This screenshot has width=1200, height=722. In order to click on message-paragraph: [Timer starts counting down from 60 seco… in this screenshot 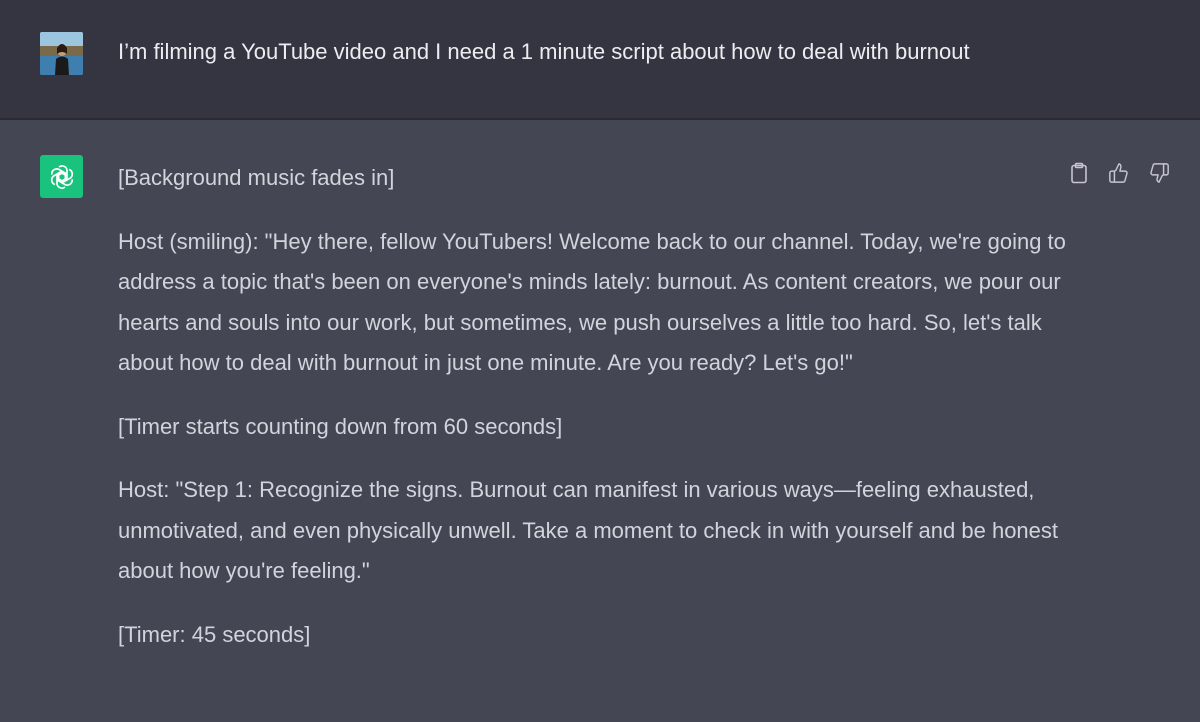, I will do `click(340, 426)`.